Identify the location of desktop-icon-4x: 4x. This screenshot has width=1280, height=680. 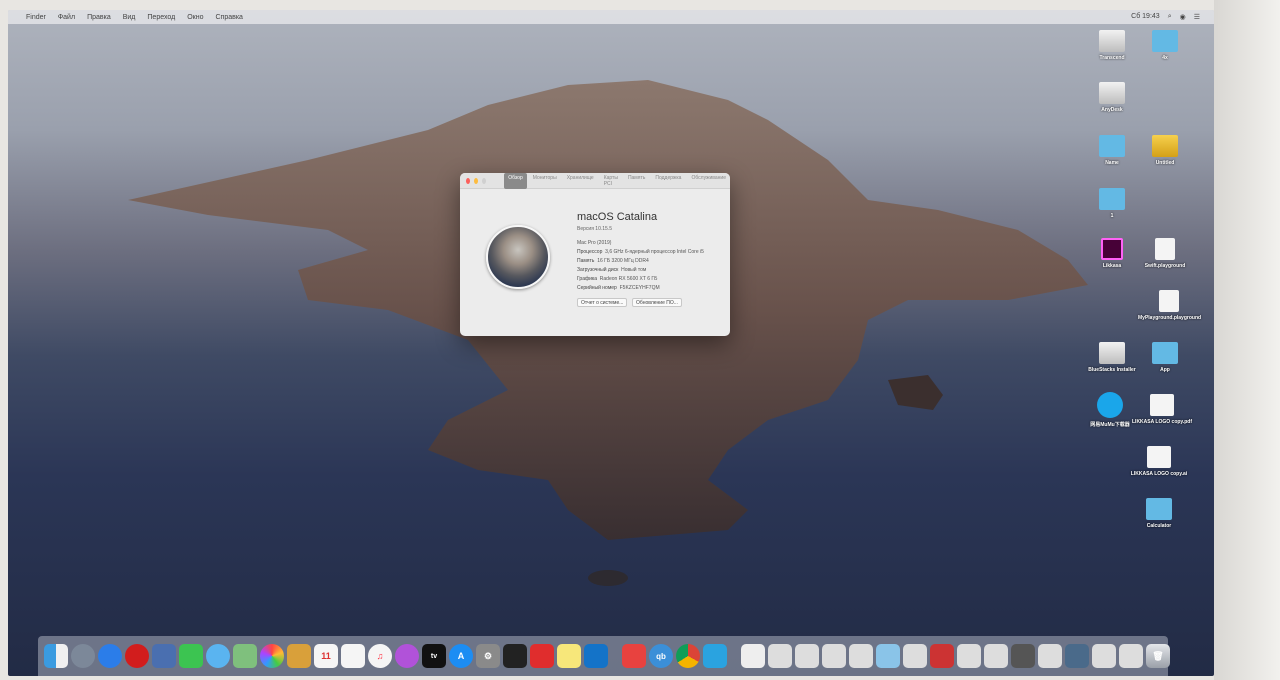
(1165, 45).